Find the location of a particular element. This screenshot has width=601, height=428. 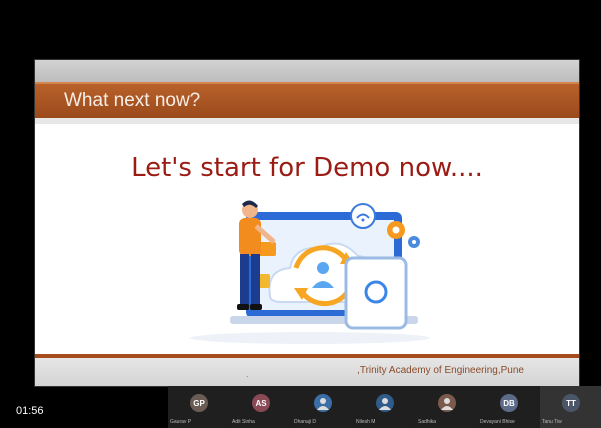

participant-tile: Sadhika is located at coordinates (446, 407).